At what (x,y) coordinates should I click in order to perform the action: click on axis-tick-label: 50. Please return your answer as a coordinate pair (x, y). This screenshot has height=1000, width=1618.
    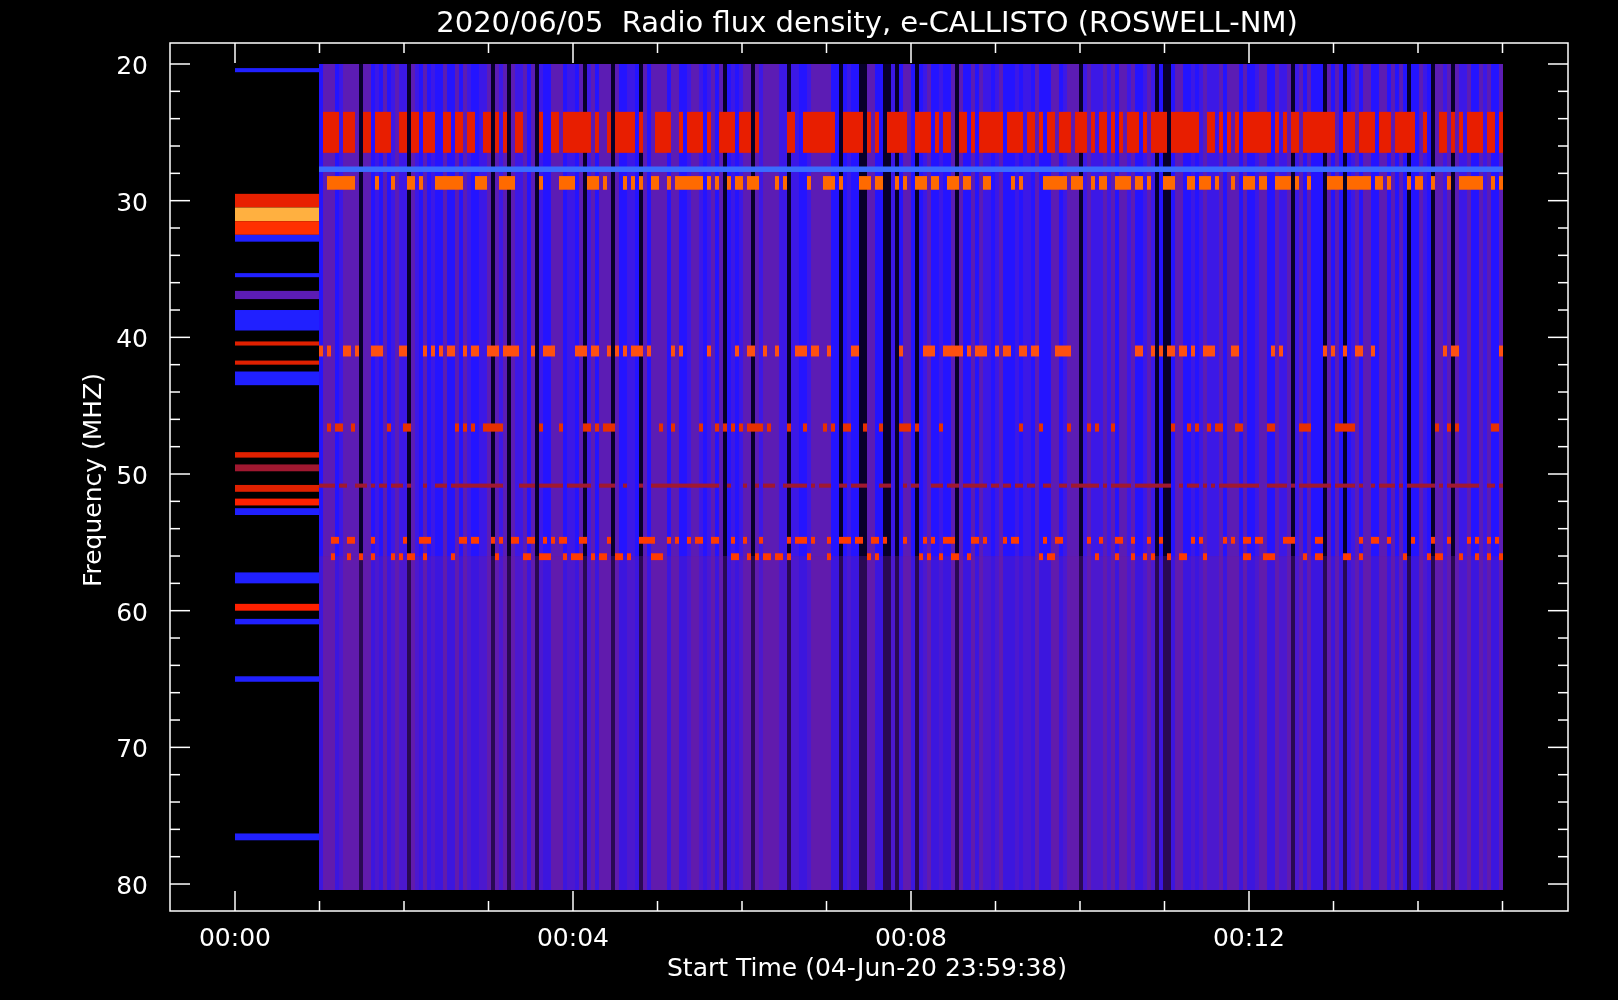
    Looking at the image, I should click on (132, 475).